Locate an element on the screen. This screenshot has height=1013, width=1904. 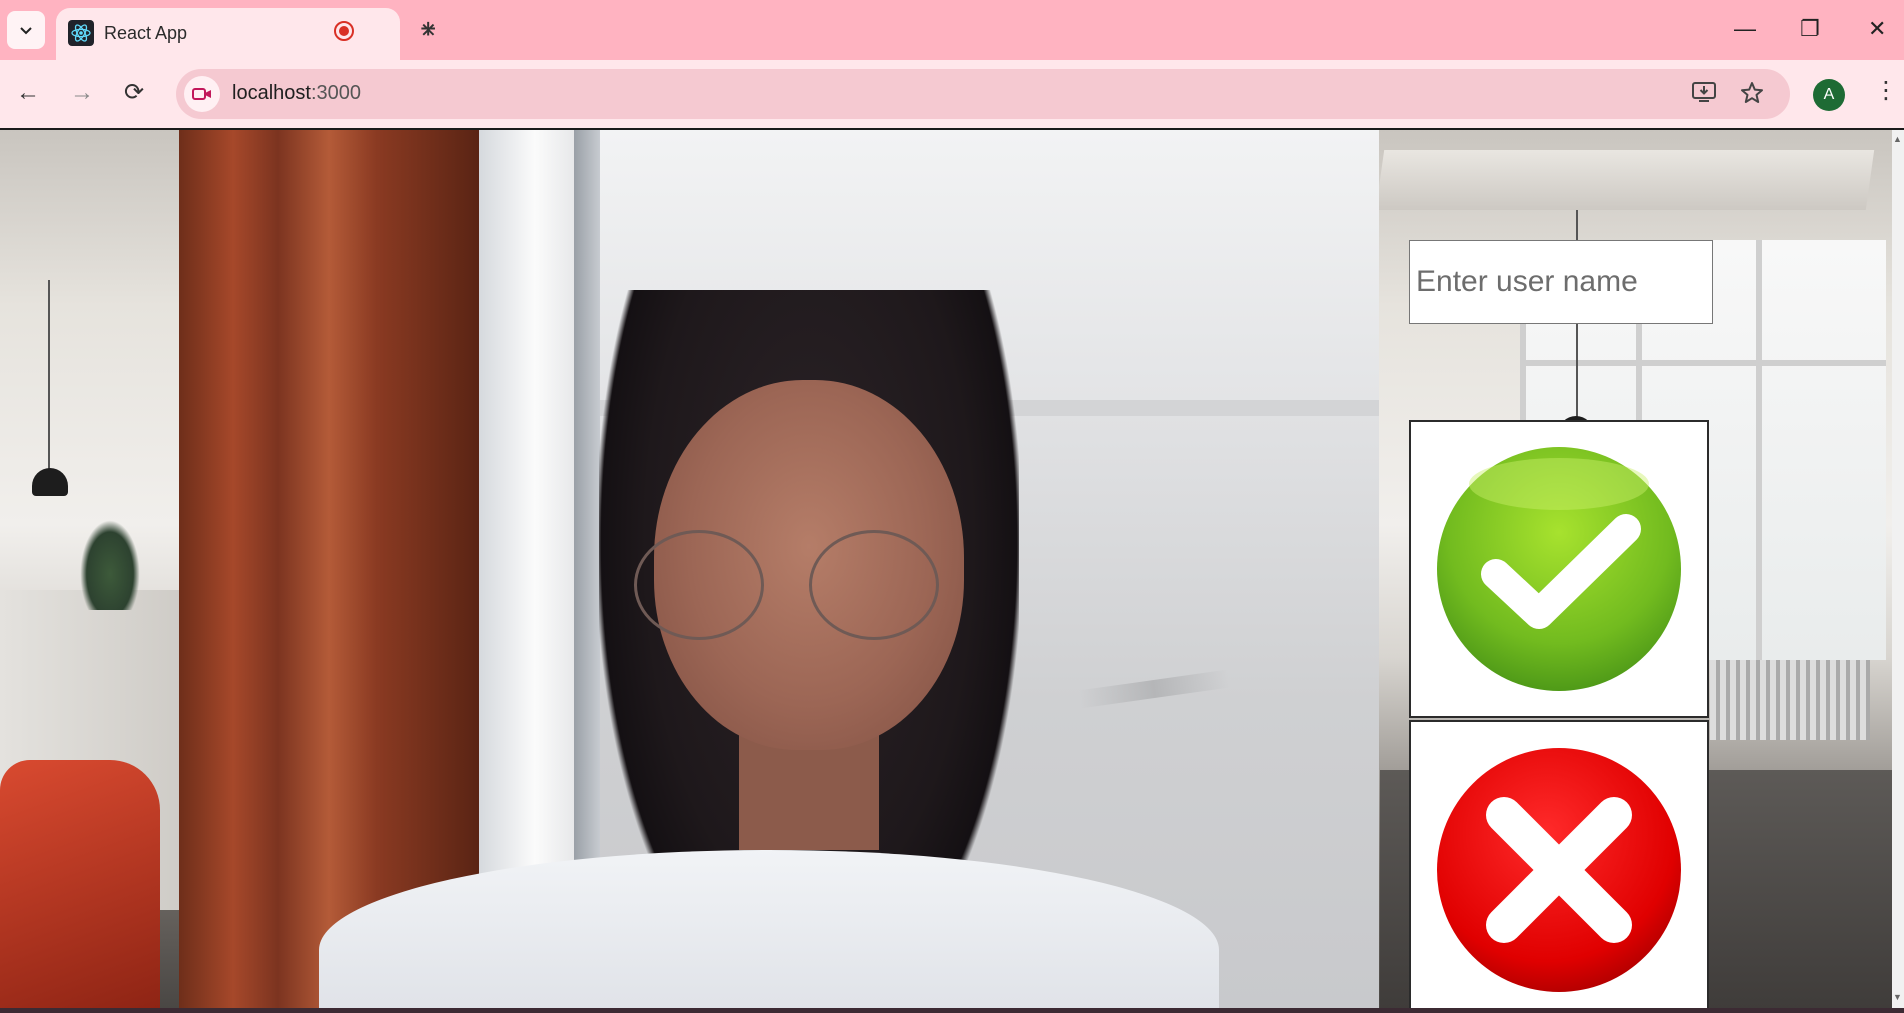
url-host: localhost is located at coordinates (271, 93).